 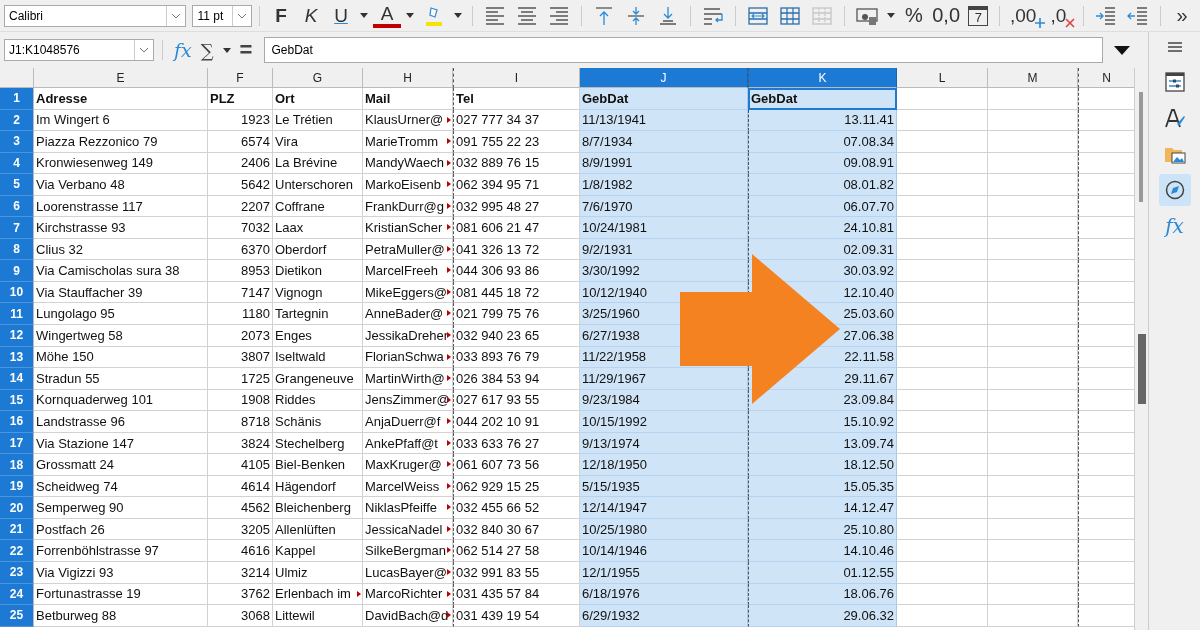 What do you see at coordinates (408, 271) in the screenshot?
I see `table-cell: MarcelFreeh` at bounding box center [408, 271].